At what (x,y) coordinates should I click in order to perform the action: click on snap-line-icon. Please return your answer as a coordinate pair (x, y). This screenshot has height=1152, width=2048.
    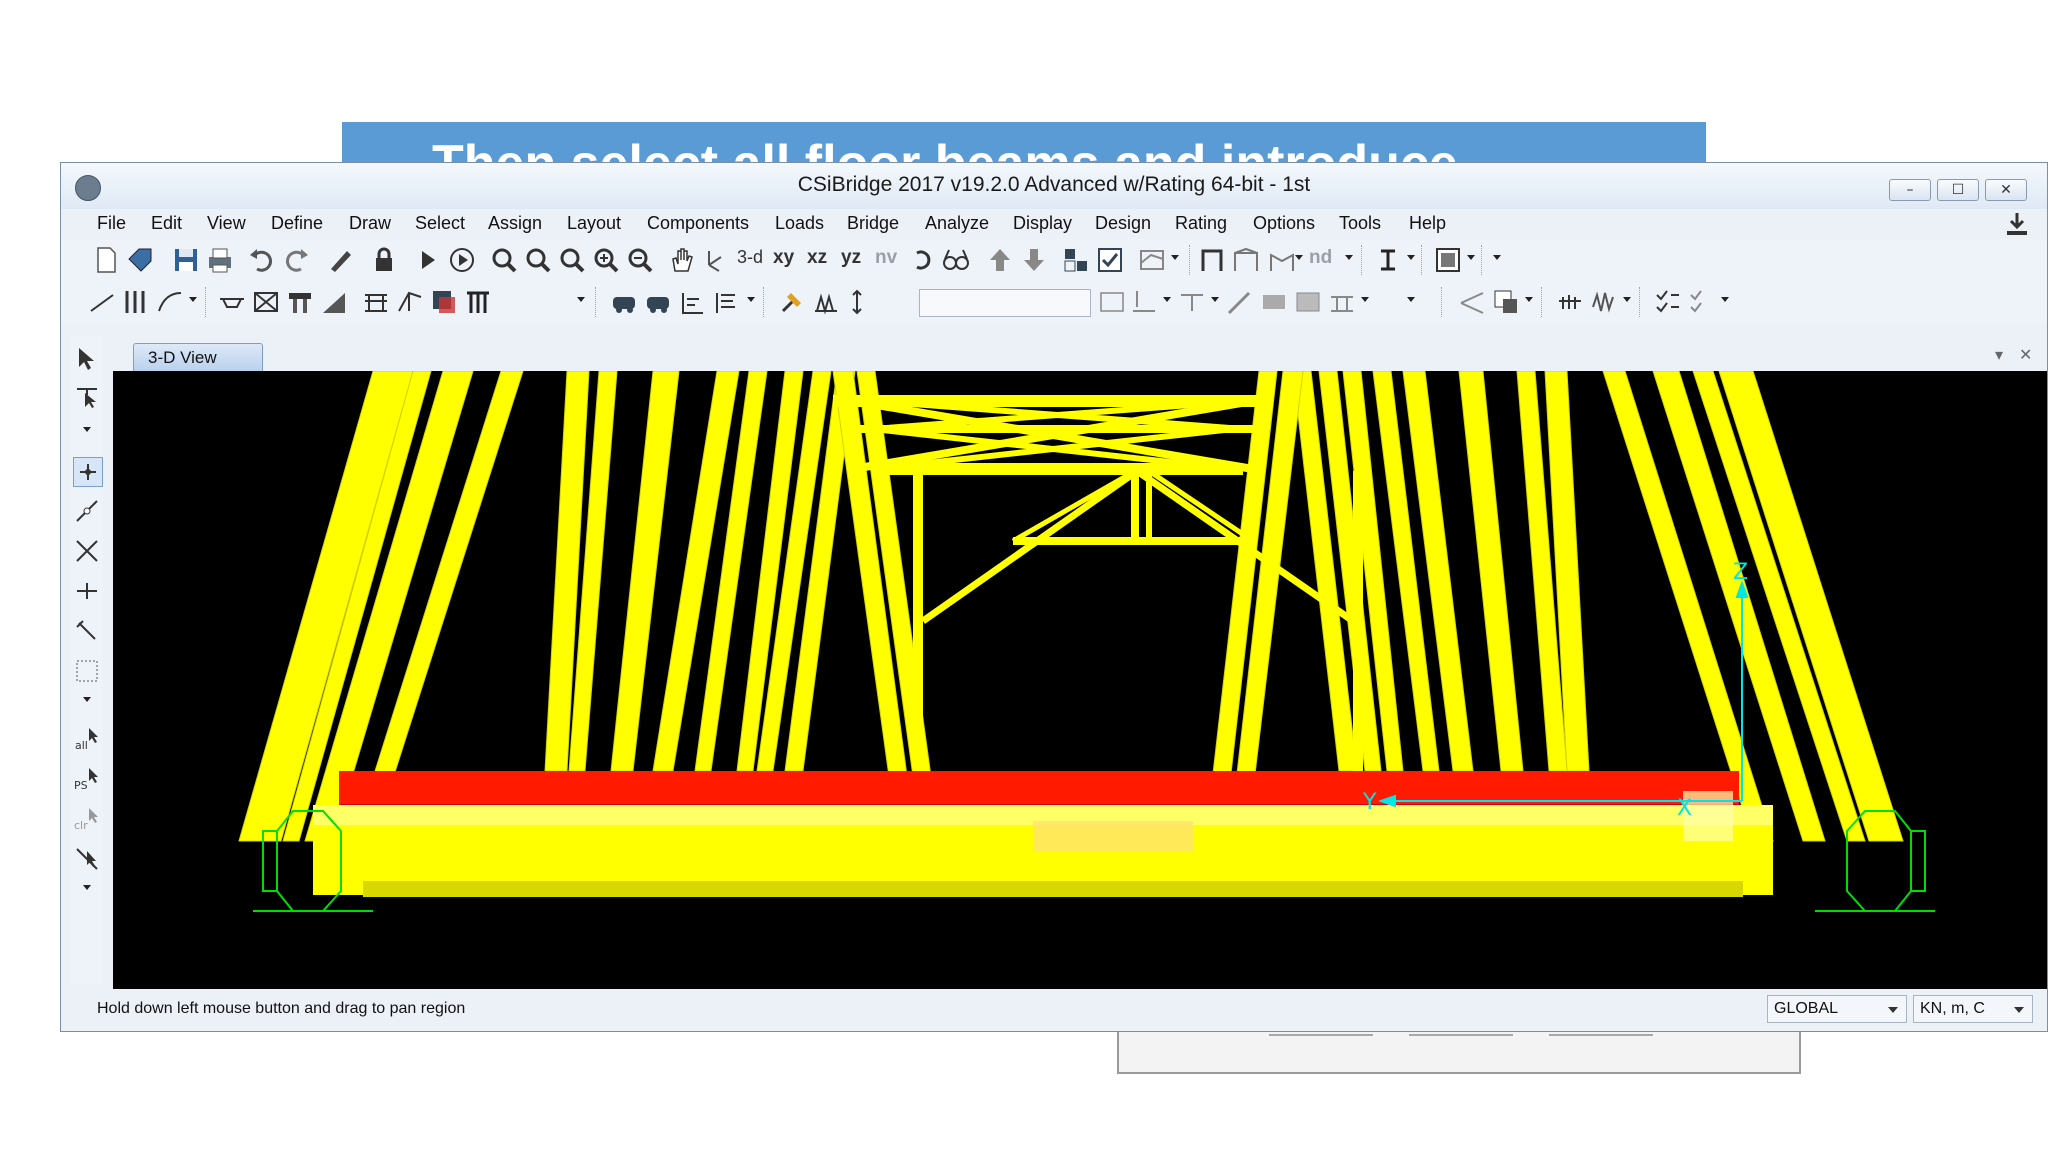
    Looking at the image, I should click on (87, 631).